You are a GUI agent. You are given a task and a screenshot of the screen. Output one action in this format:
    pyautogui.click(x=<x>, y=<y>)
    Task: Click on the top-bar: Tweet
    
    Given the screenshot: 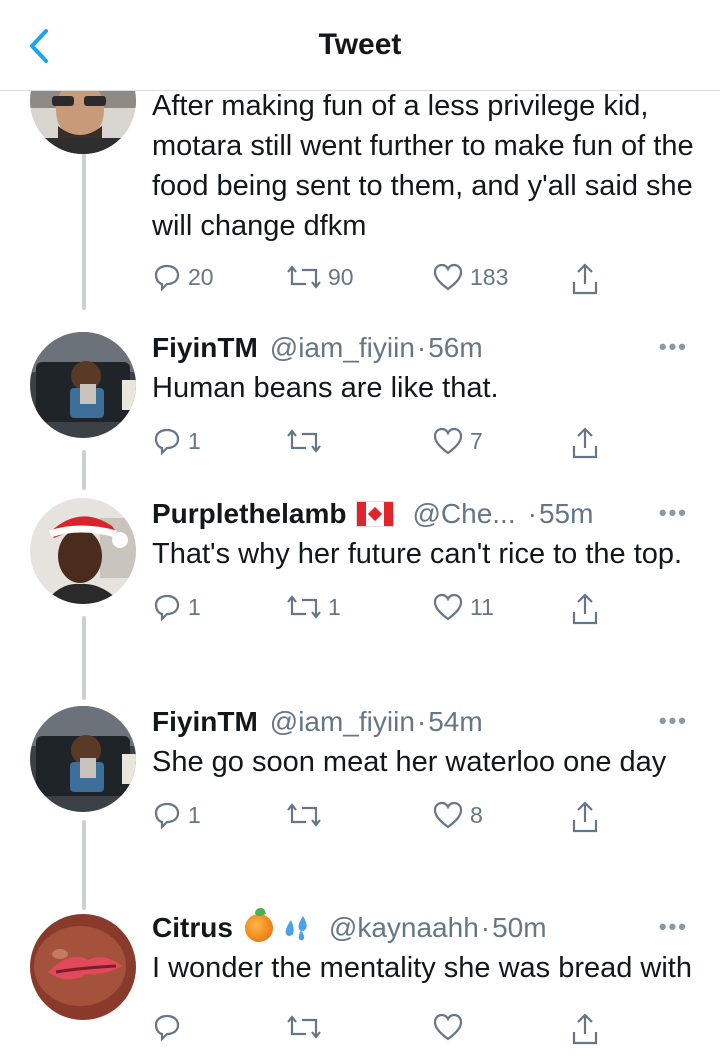 What is the action you would take?
    pyautogui.click(x=360, y=45)
    